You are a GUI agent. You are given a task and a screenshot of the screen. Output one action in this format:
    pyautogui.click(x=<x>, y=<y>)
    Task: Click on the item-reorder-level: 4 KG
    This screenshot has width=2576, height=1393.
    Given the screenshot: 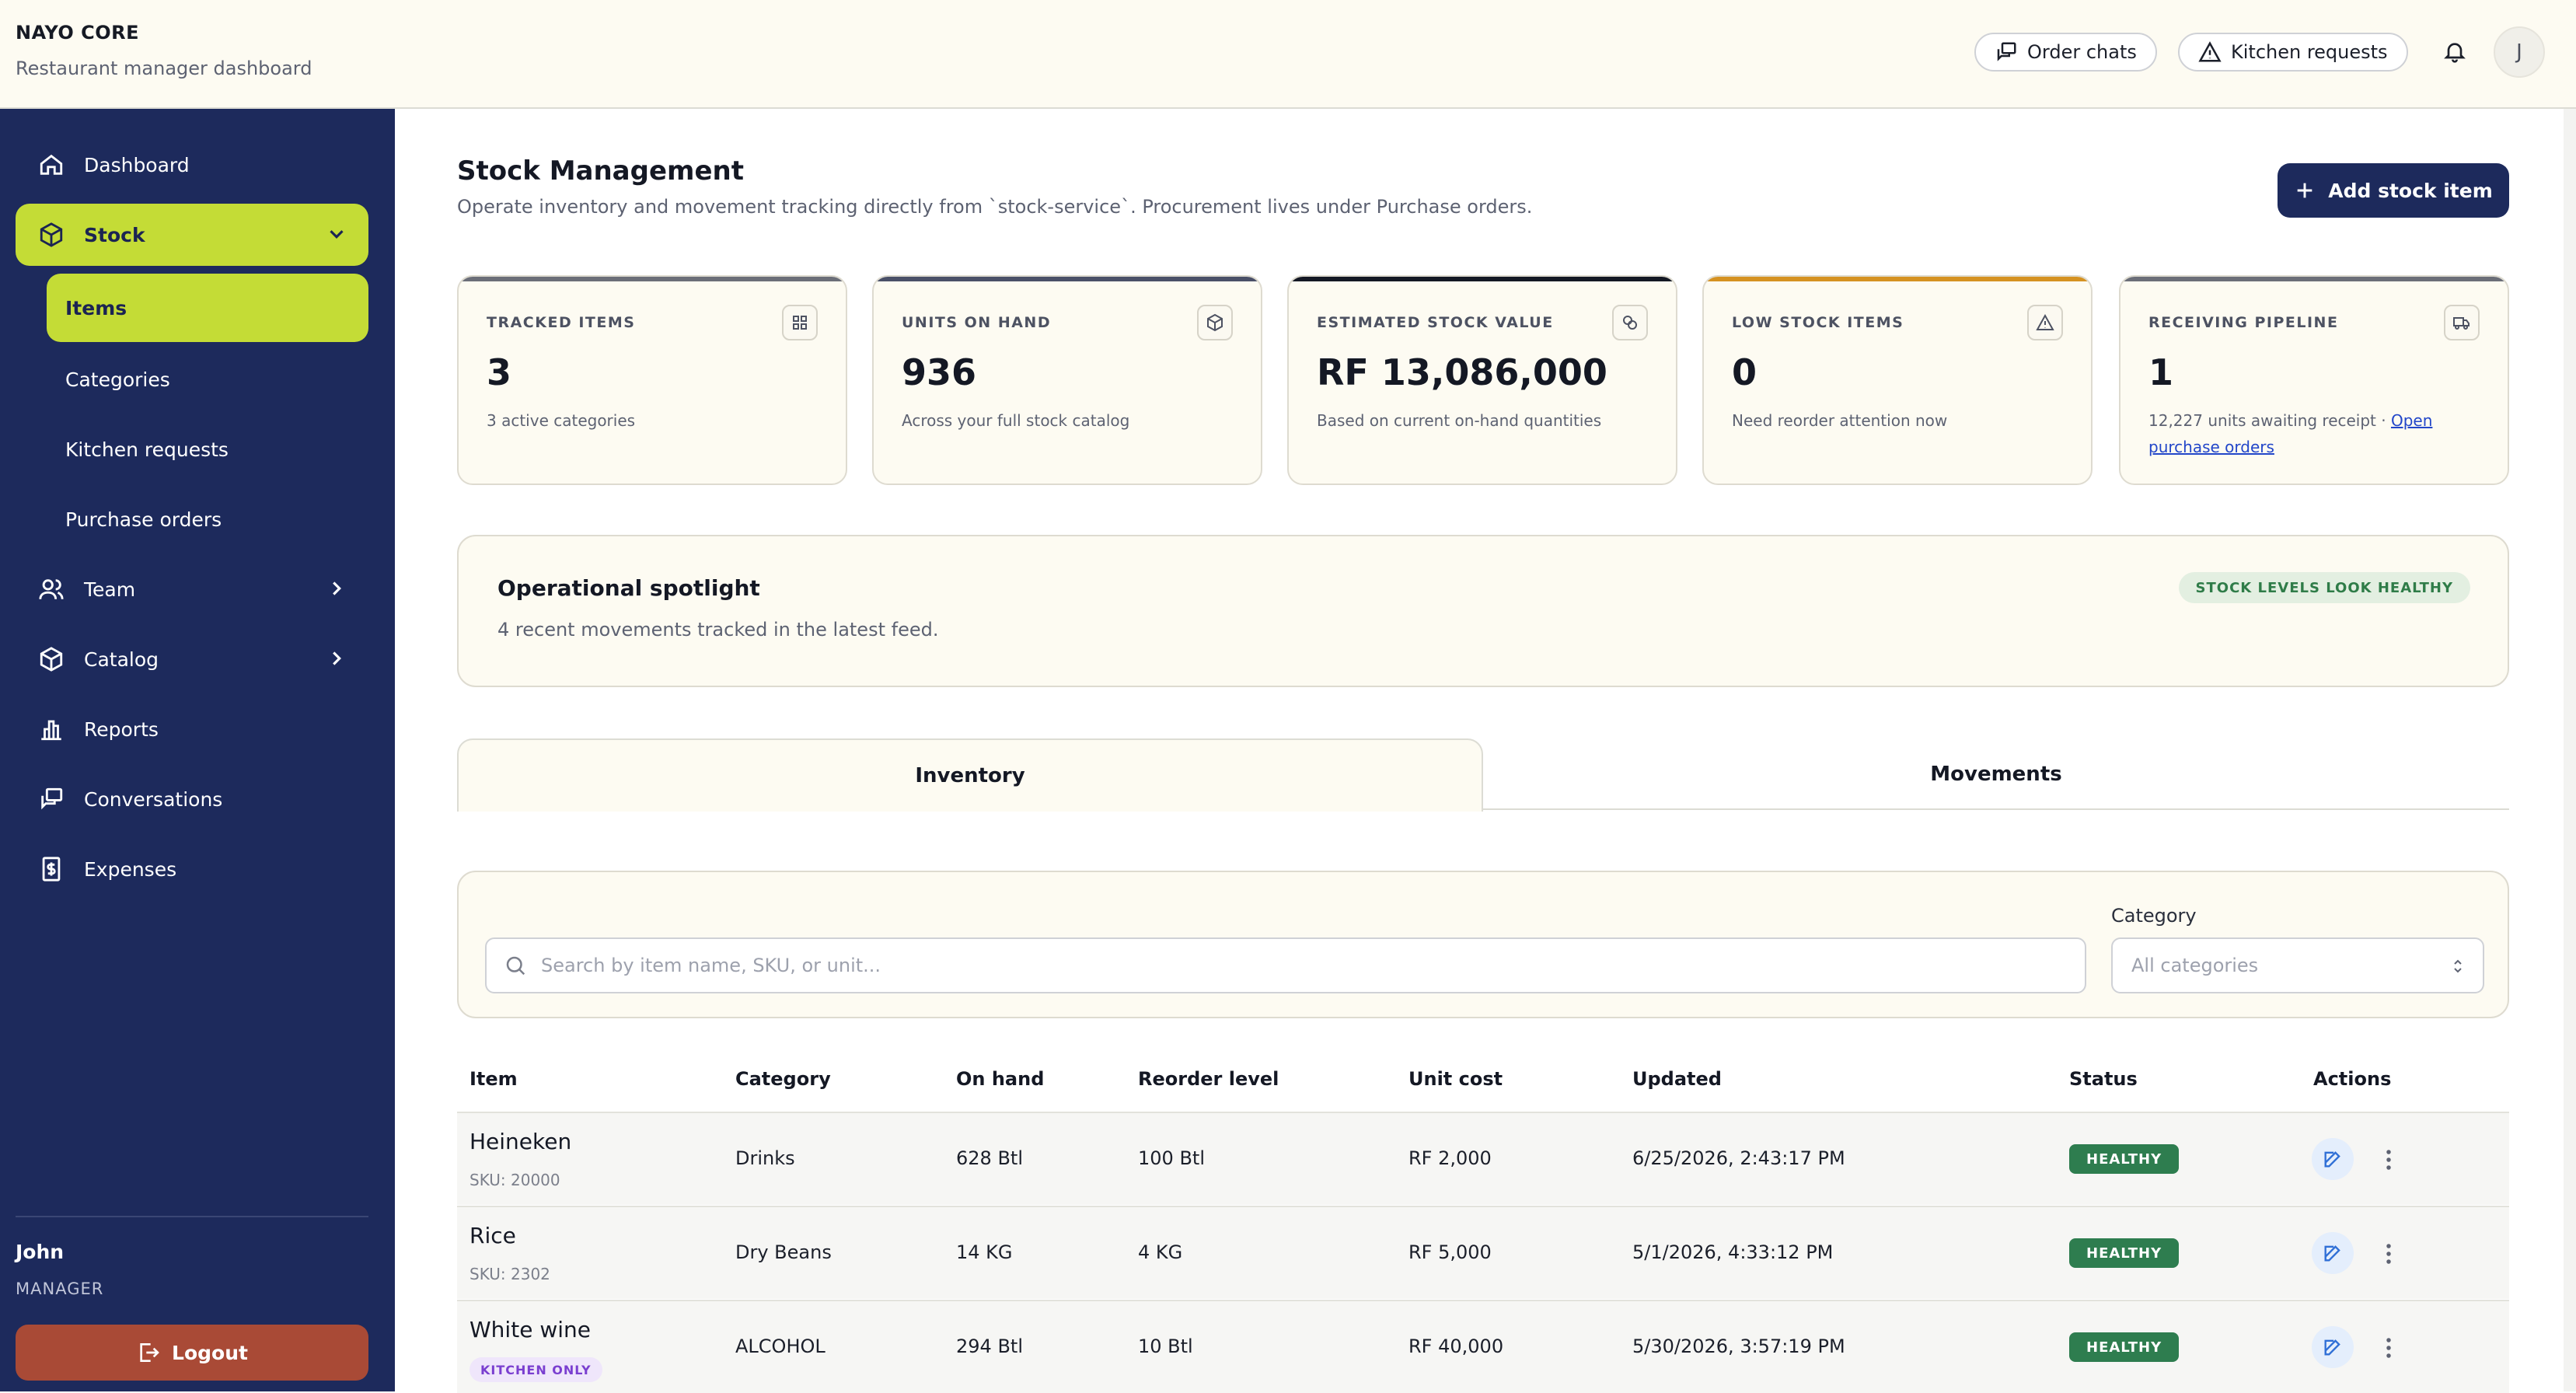 What is the action you would take?
    pyautogui.click(x=1160, y=1252)
    